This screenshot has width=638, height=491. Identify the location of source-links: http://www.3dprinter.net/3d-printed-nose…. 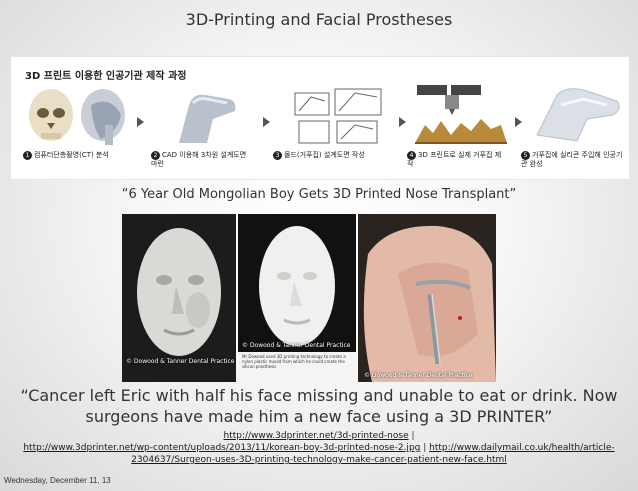
(319, 448).